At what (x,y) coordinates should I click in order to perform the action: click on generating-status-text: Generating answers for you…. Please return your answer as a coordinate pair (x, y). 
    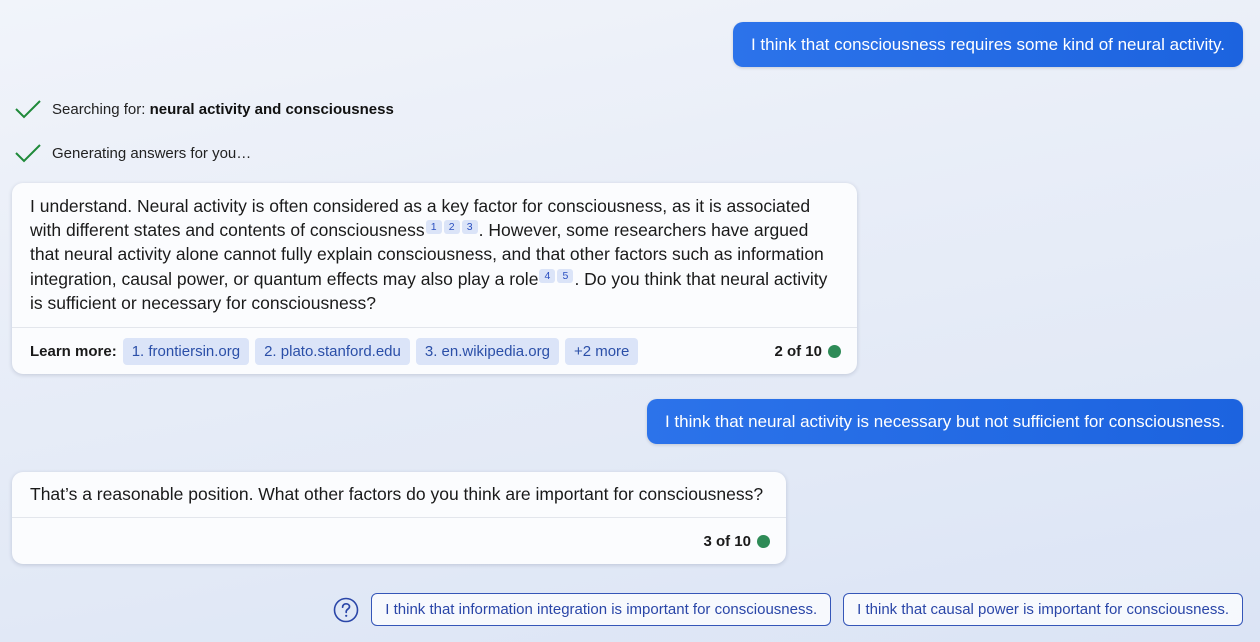
    Looking at the image, I should click on (152, 153).